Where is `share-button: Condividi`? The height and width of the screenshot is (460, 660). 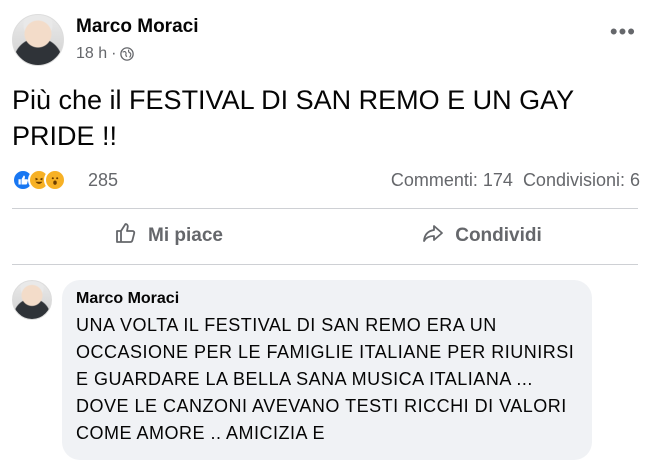 share-button: Condividi is located at coordinates (481, 236).